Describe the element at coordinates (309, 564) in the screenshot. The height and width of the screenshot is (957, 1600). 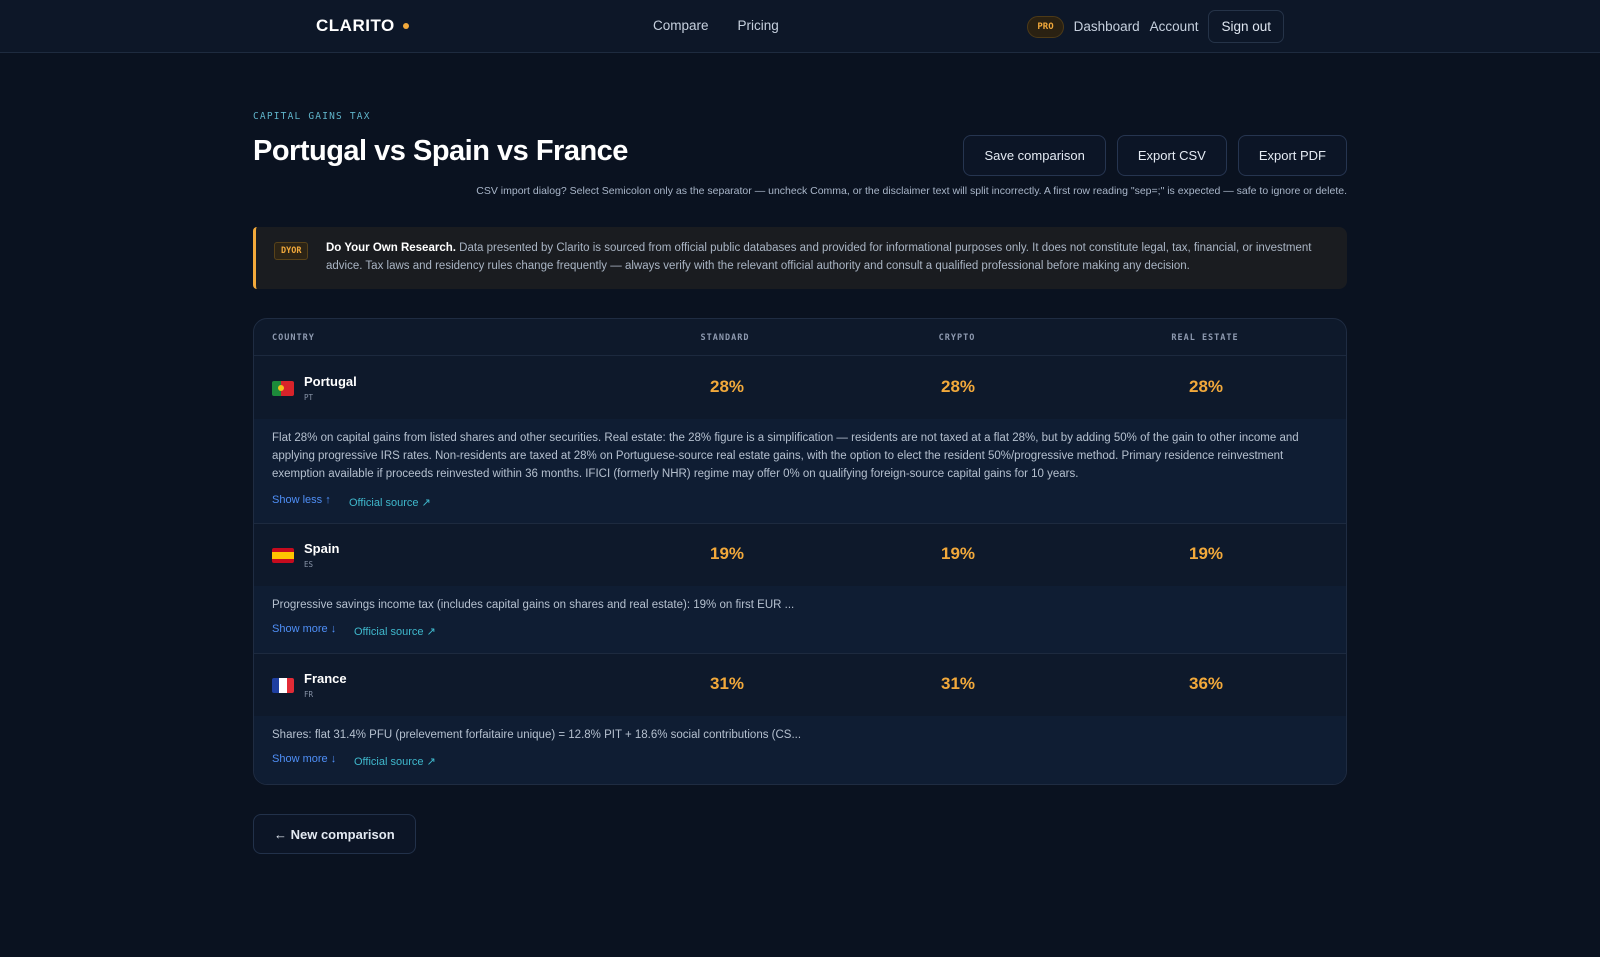
I see `country-code: ES` at that location.